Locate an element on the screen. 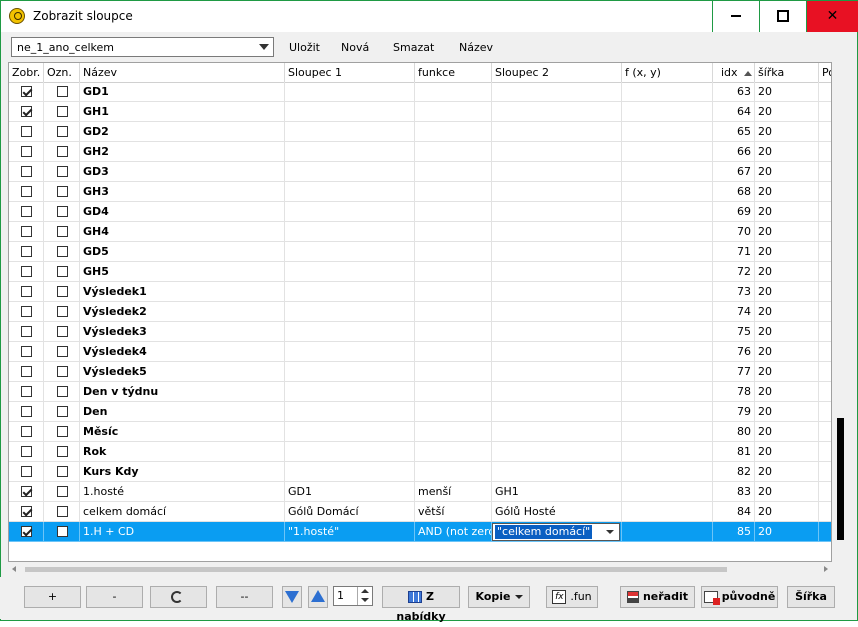  table-row: GD1 63 20 is located at coordinates (420, 92).